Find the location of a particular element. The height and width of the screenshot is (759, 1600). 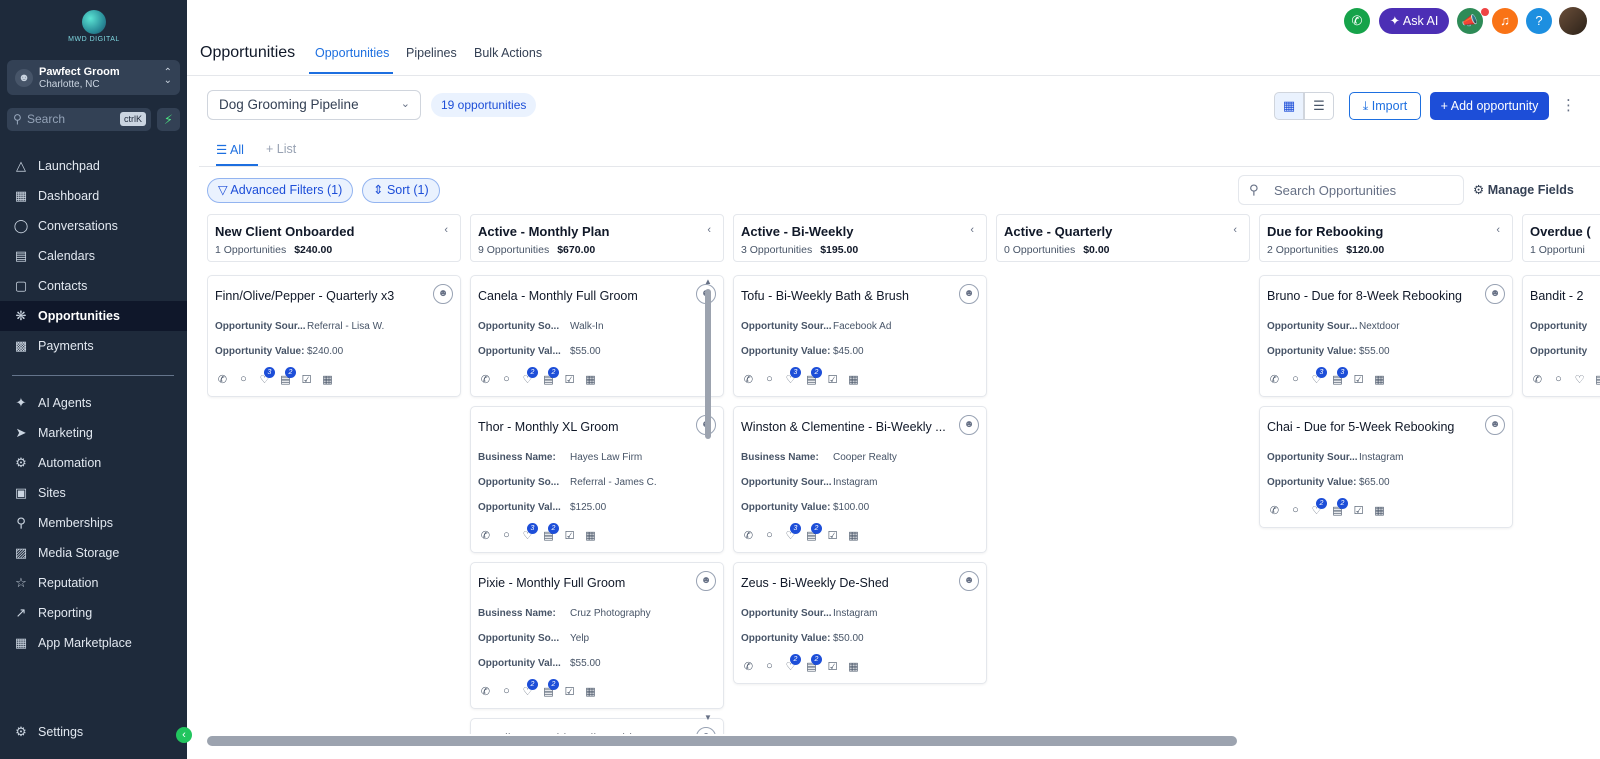

opportunity-title: Bruno - Due for 8-Week Rebooking is located at coordinates (1372, 296).